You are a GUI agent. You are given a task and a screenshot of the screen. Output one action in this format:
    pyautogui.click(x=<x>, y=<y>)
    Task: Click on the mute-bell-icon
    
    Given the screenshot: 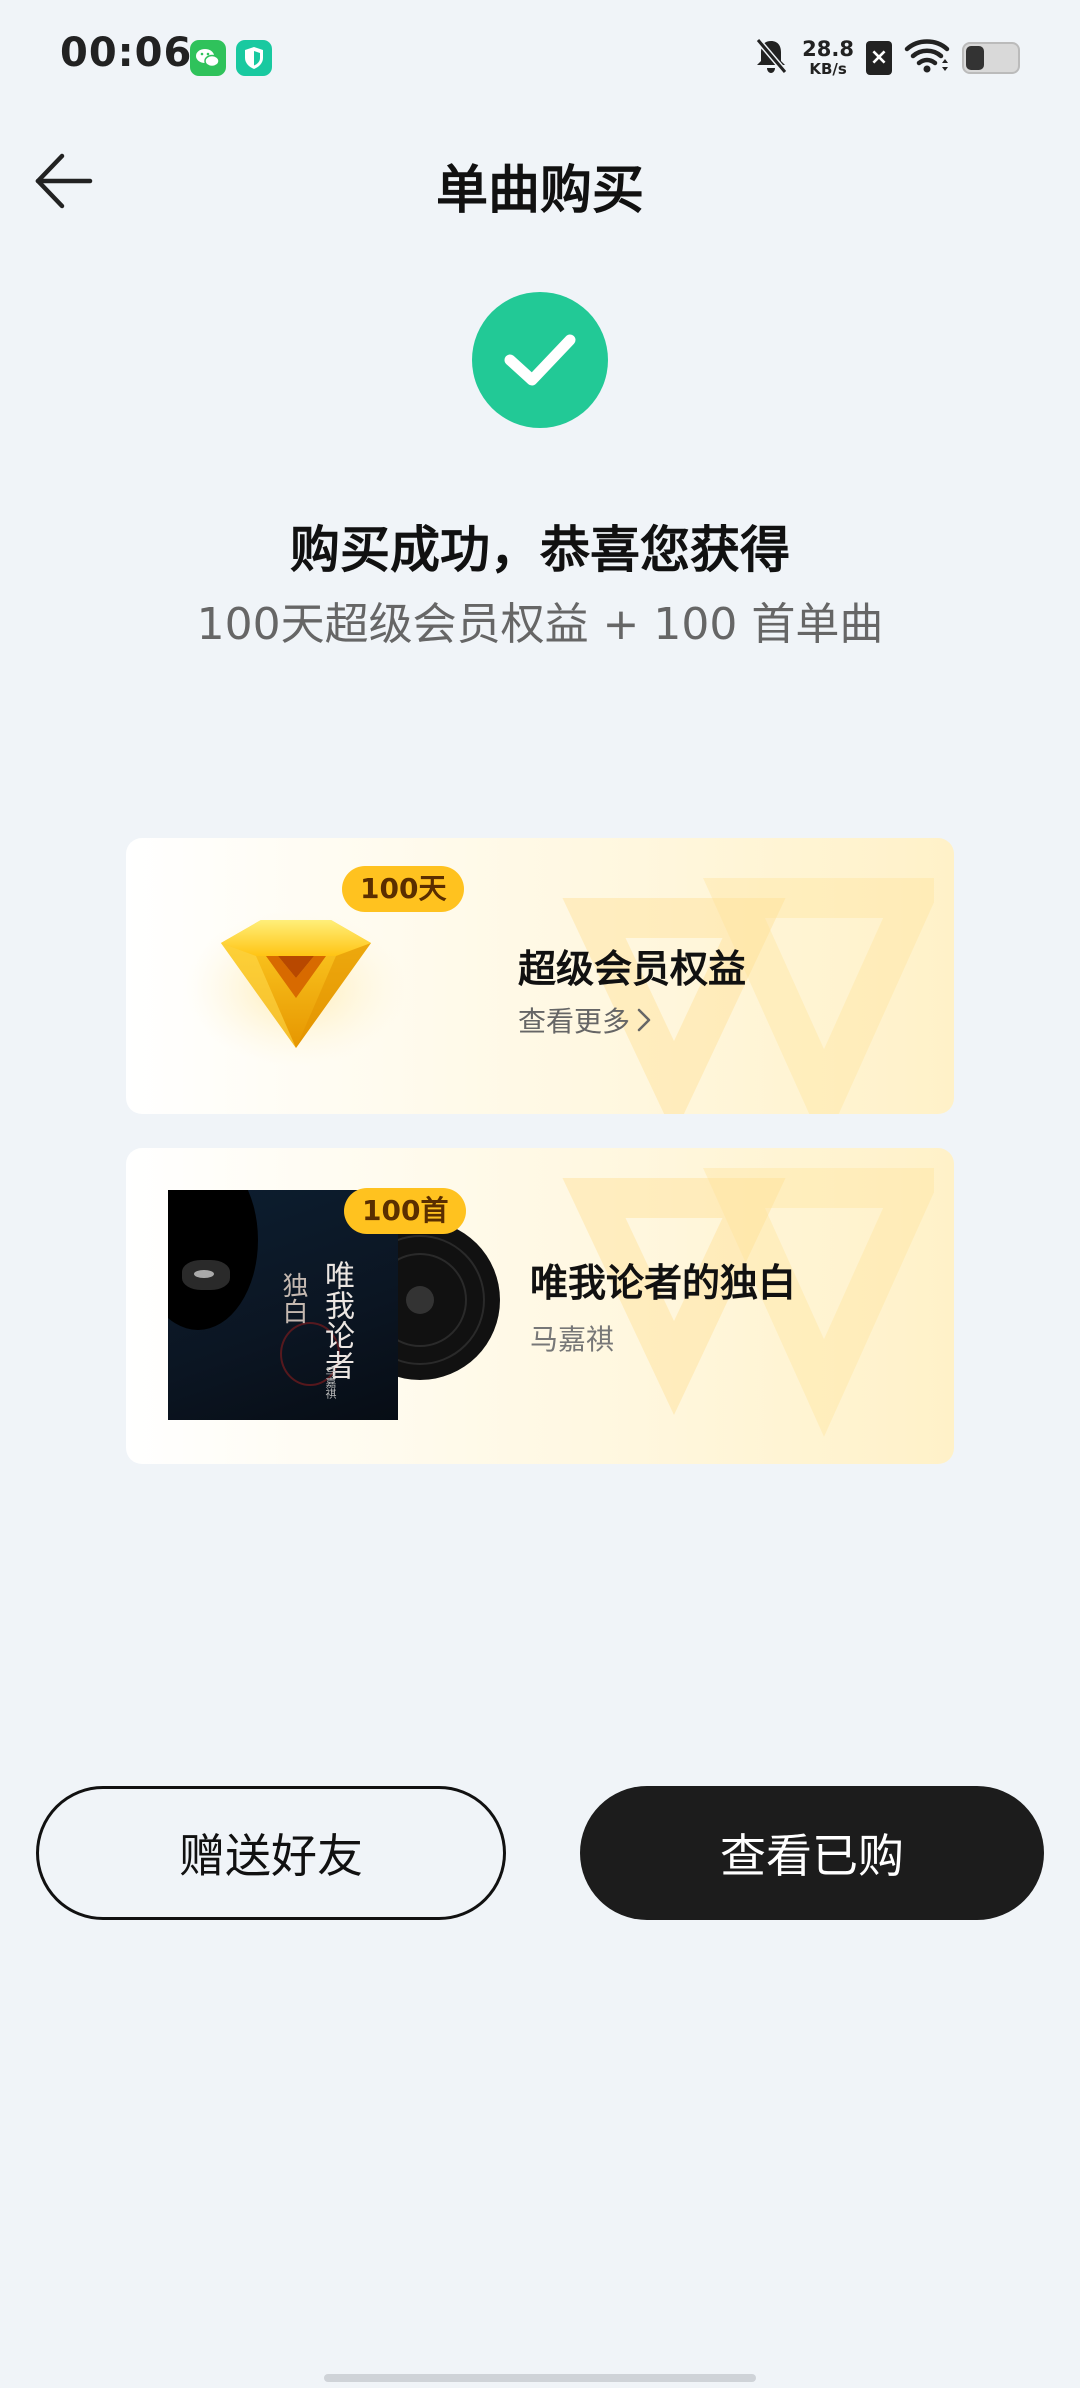 What is the action you would take?
    pyautogui.click(x=771, y=58)
    